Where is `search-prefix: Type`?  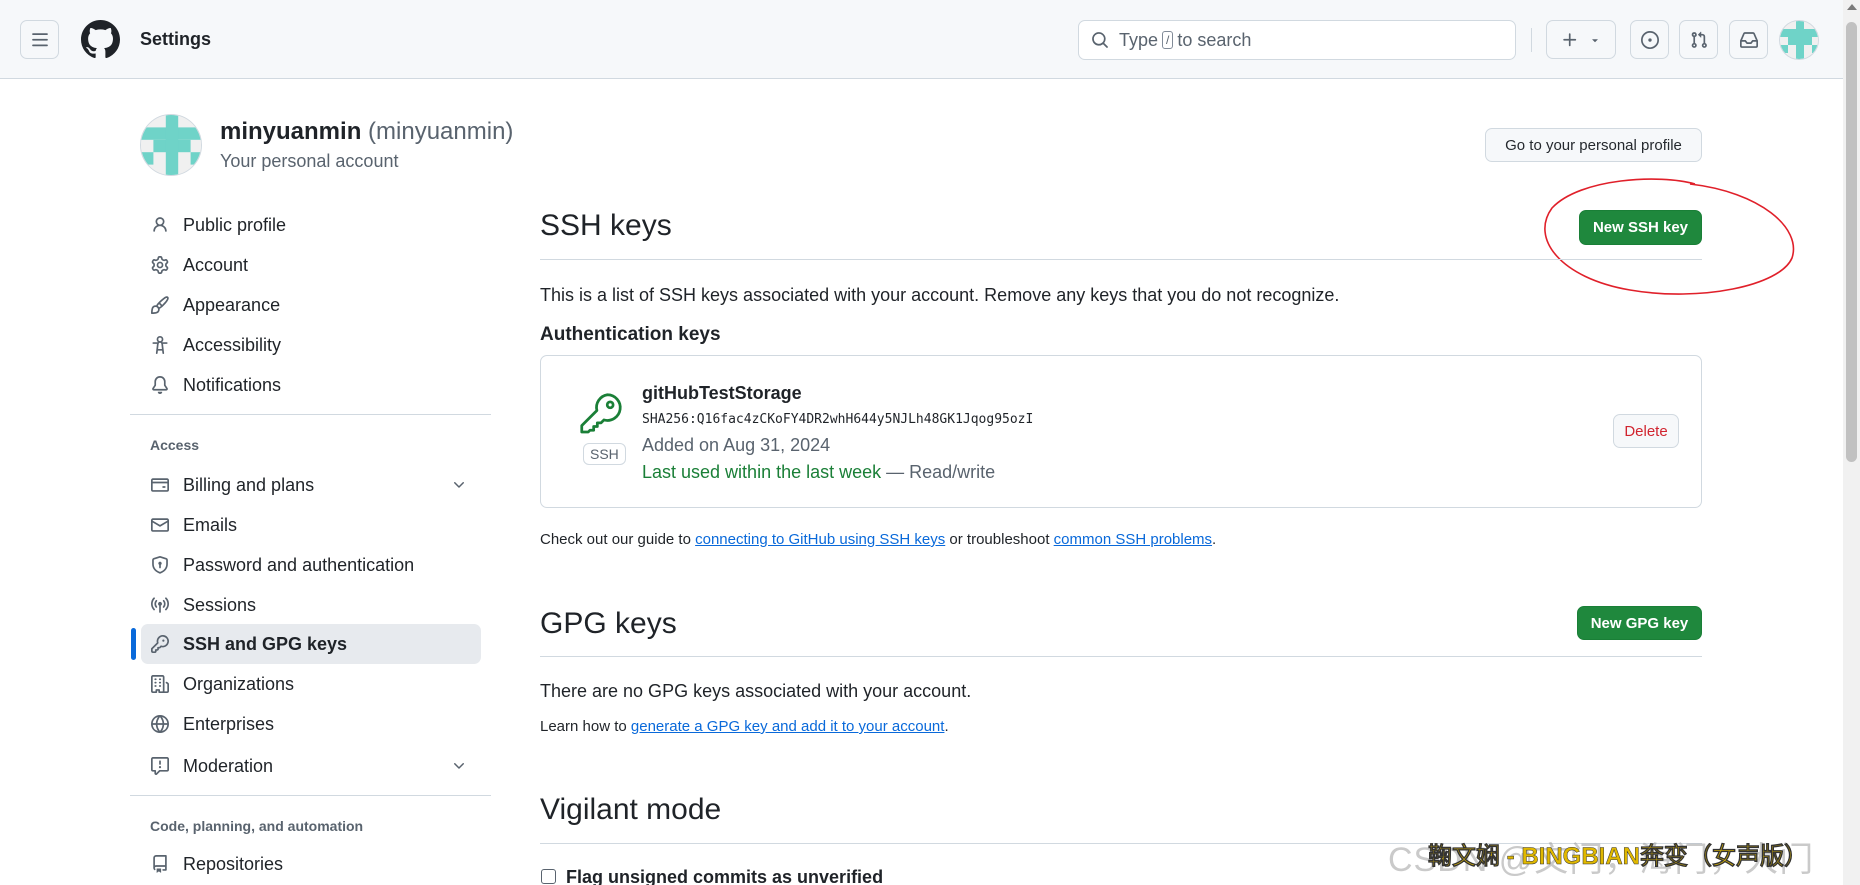 search-prefix: Type is located at coordinates (1139, 39).